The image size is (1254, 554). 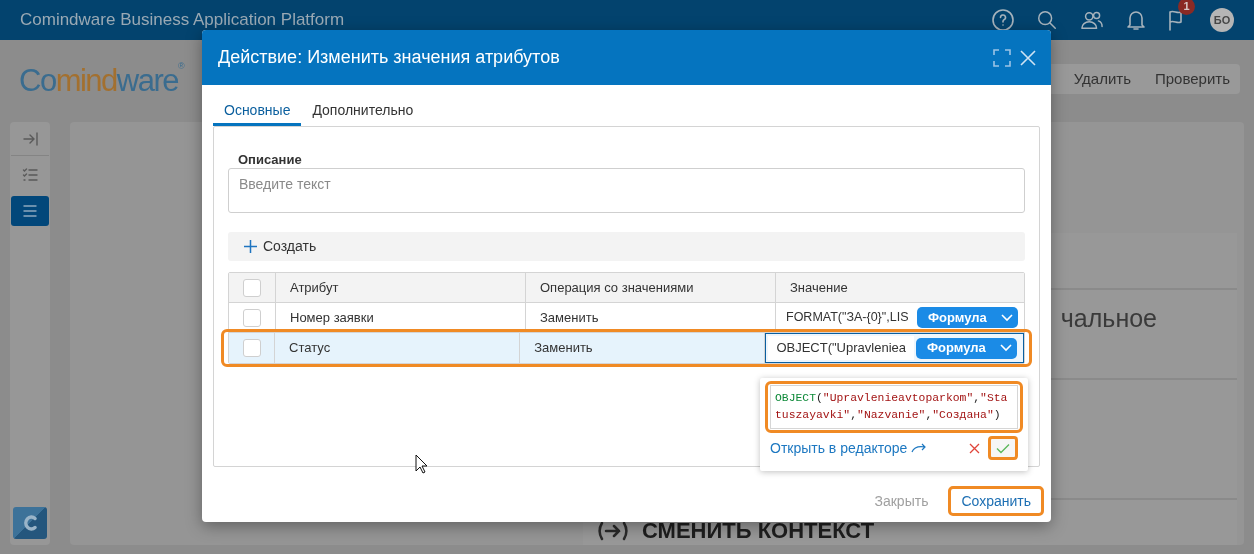 What do you see at coordinates (332, 317) in the screenshot?
I see `table-cell-text: Номер заявки` at bounding box center [332, 317].